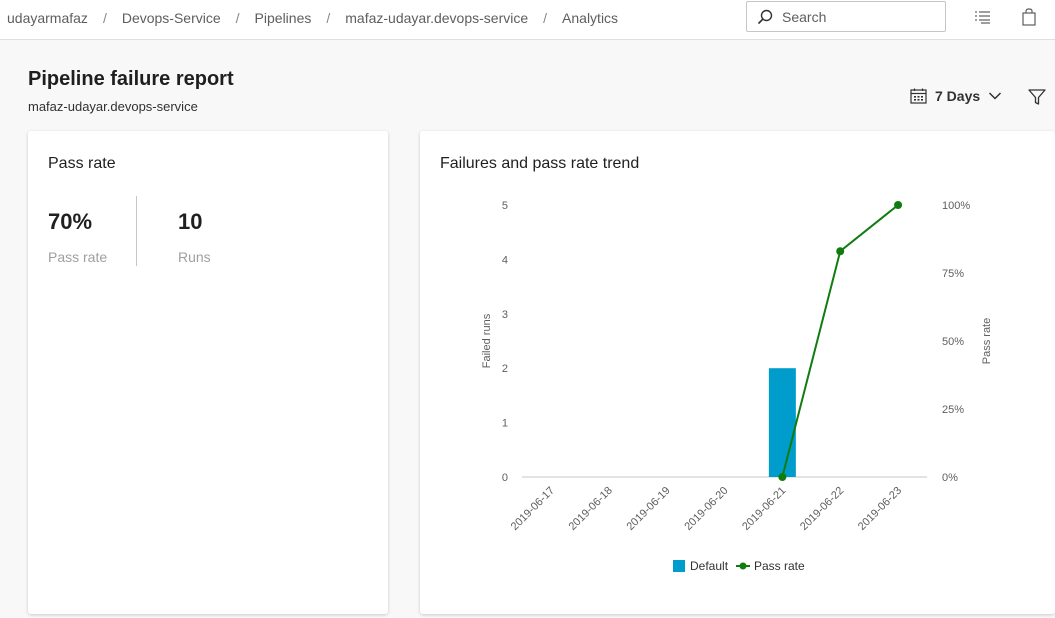  I want to click on pass-rate-line, so click(840, 341).